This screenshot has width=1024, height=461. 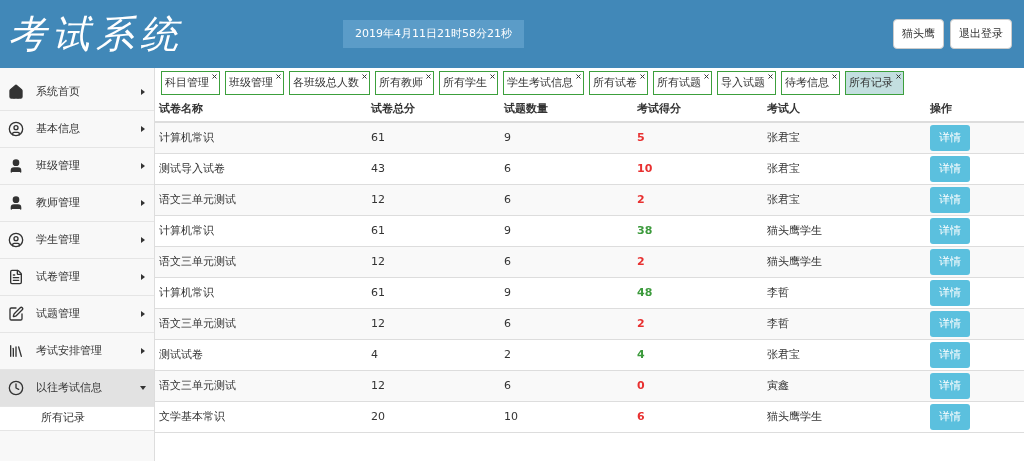 What do you see at coordinates (746, 83) in the screenshot?
I see `tab: 导入试题` at bounding box center [746, 83].